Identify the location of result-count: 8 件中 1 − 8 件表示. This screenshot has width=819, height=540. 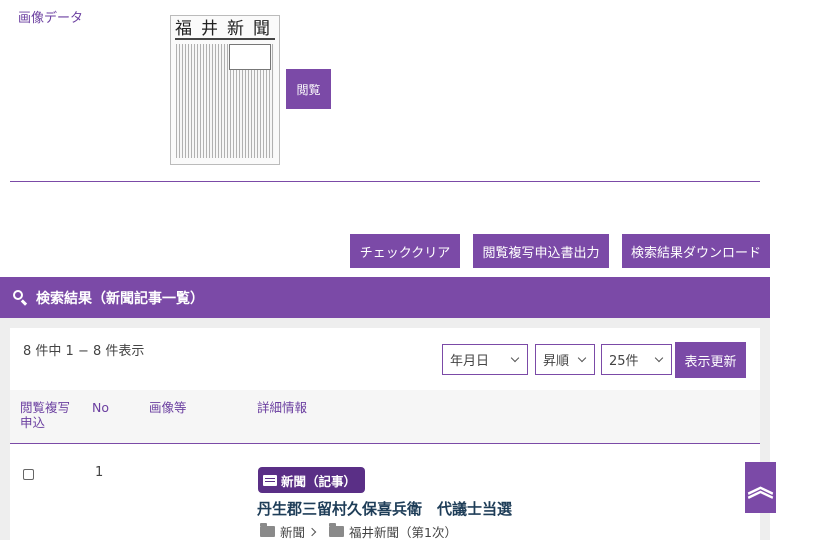
(84, 351).